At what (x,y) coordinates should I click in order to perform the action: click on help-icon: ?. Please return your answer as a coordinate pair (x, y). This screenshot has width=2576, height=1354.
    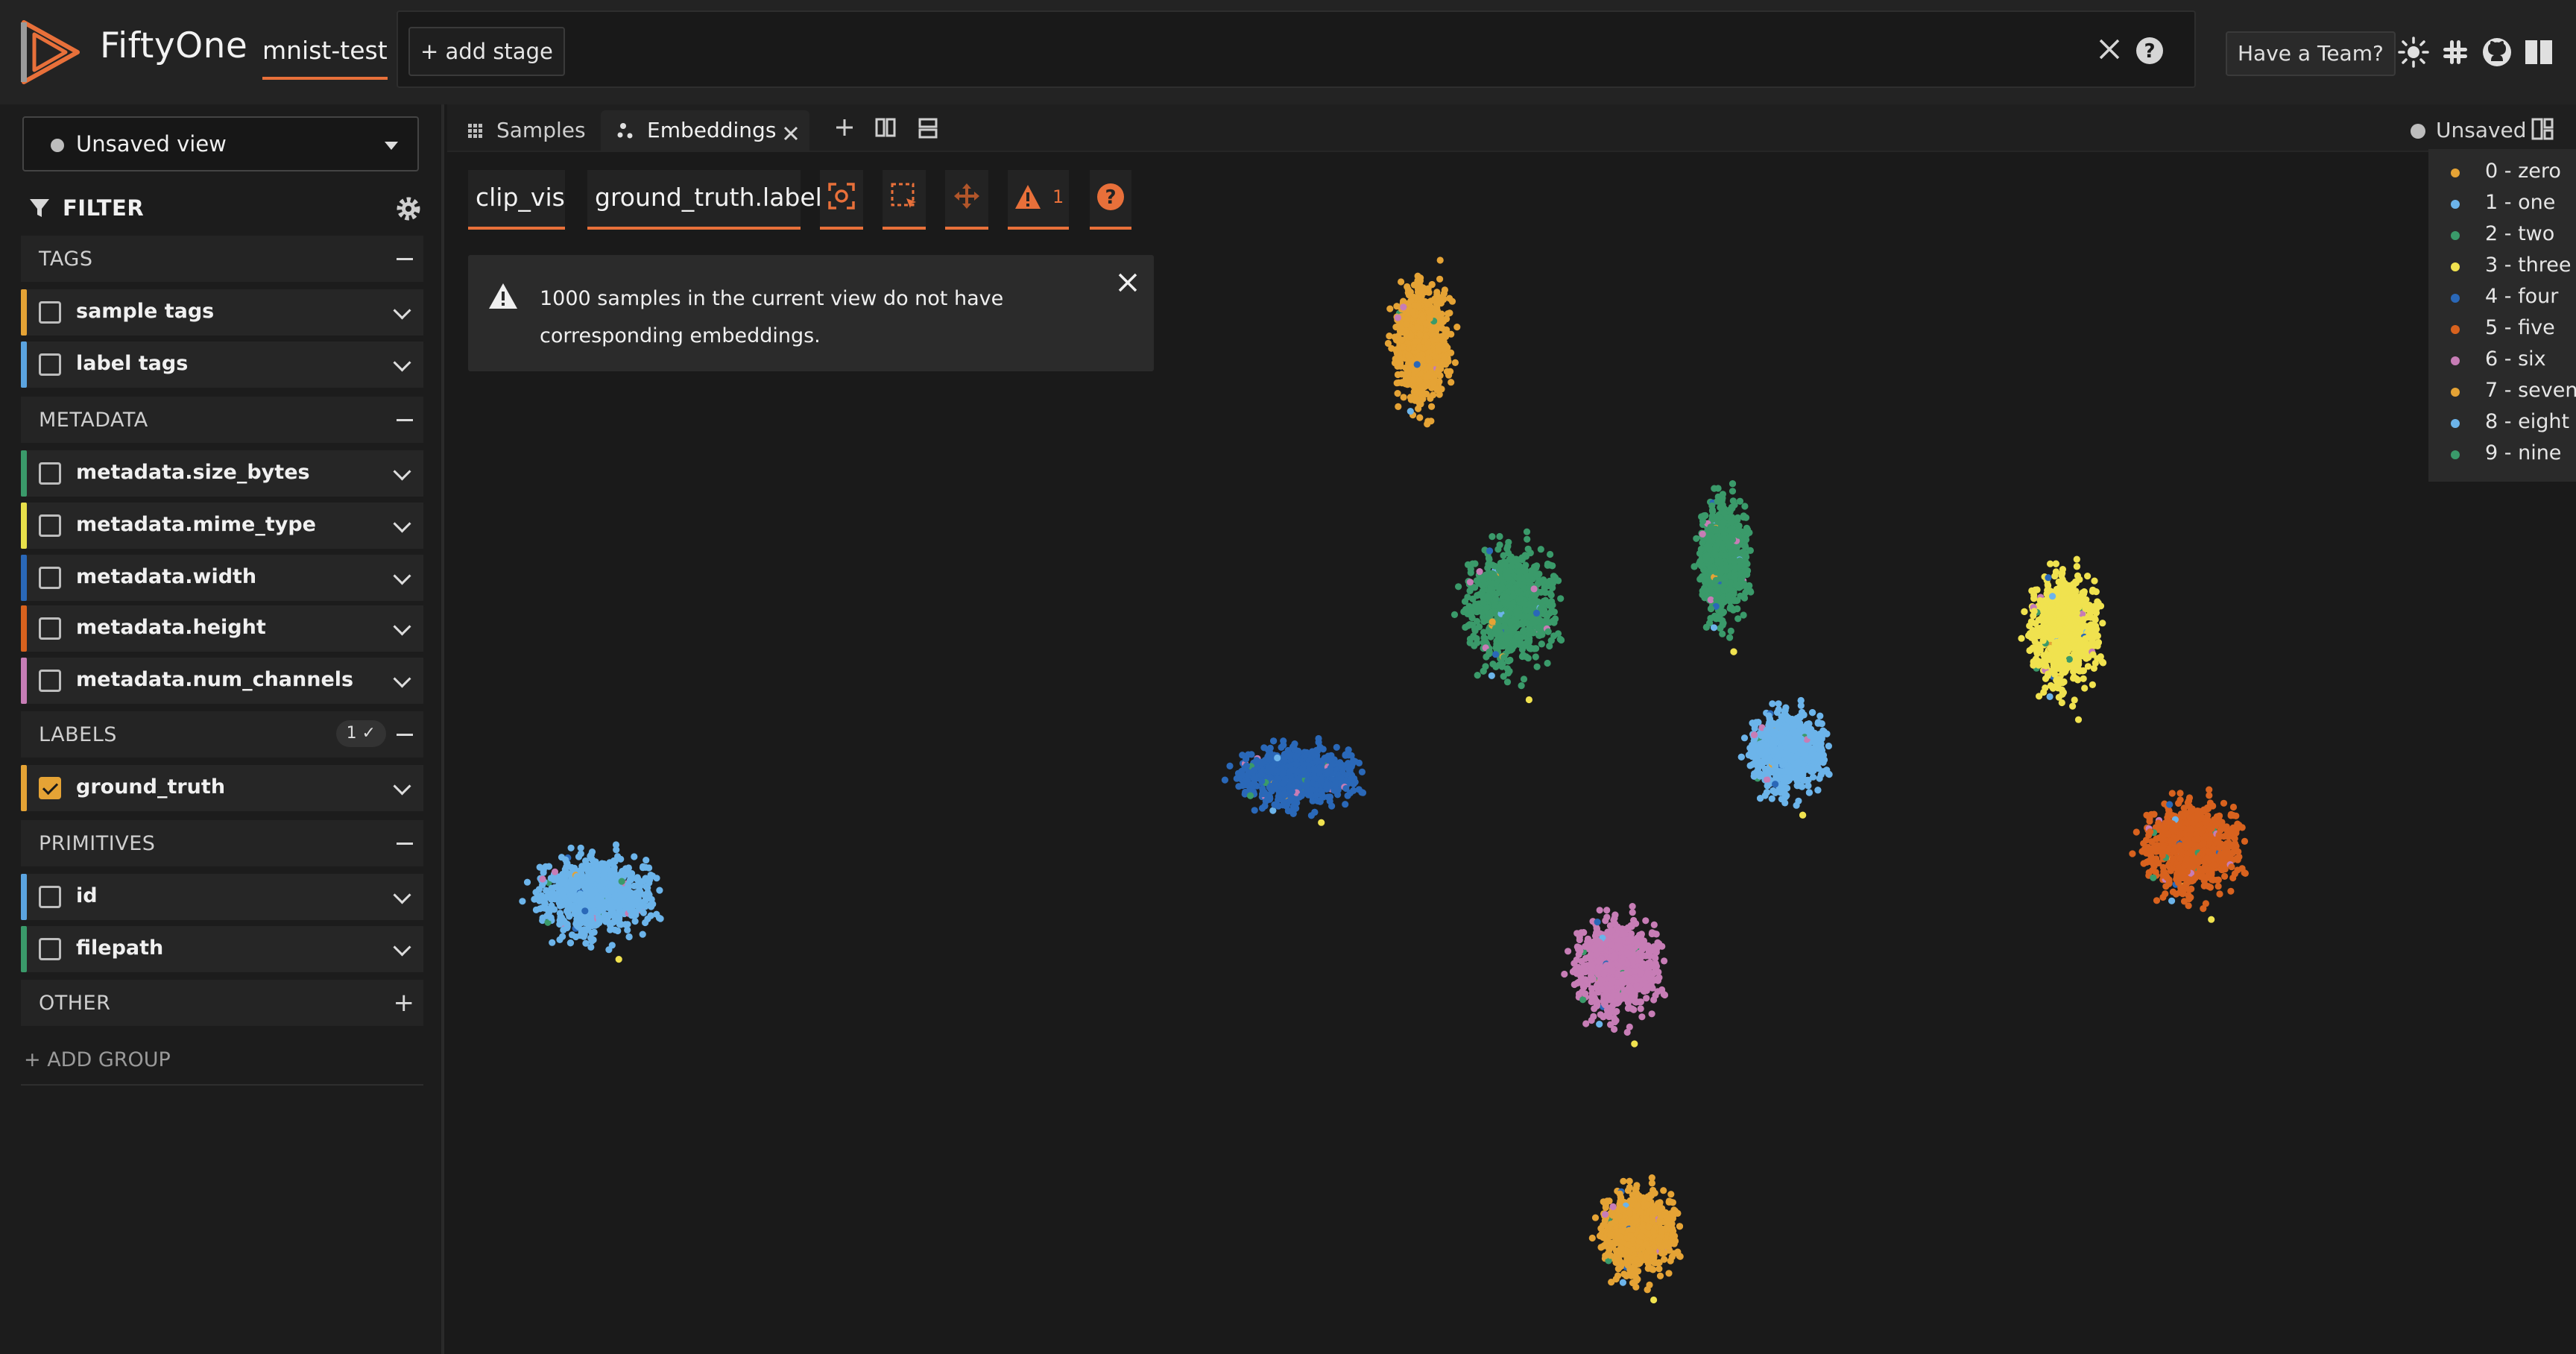
    Looking at the image, I should click on (2150, 51).